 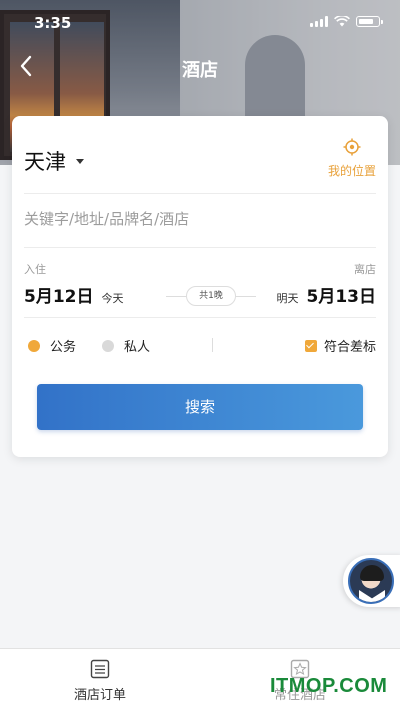 I want to click on nights-badge: 共1晚, so click(x=211, y=296).